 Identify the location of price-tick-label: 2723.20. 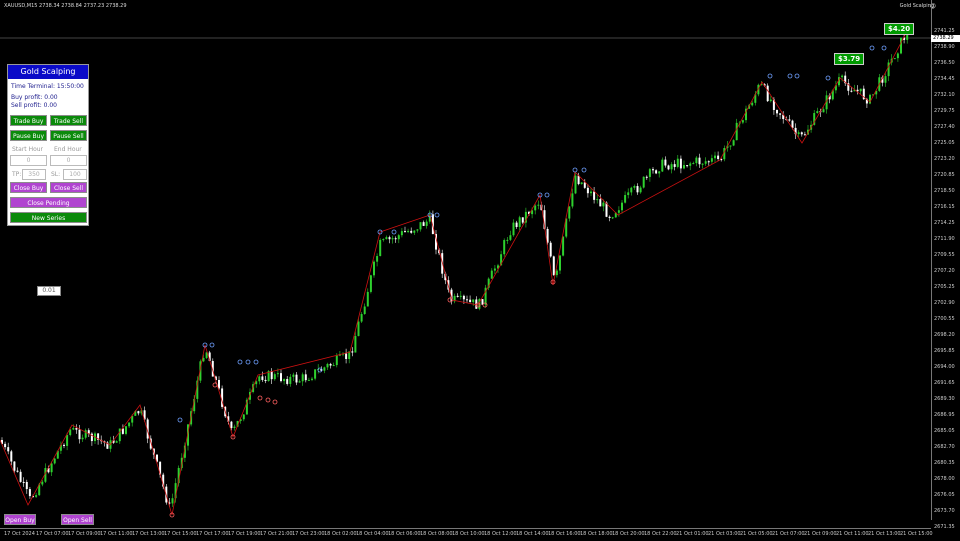
(944, 159).